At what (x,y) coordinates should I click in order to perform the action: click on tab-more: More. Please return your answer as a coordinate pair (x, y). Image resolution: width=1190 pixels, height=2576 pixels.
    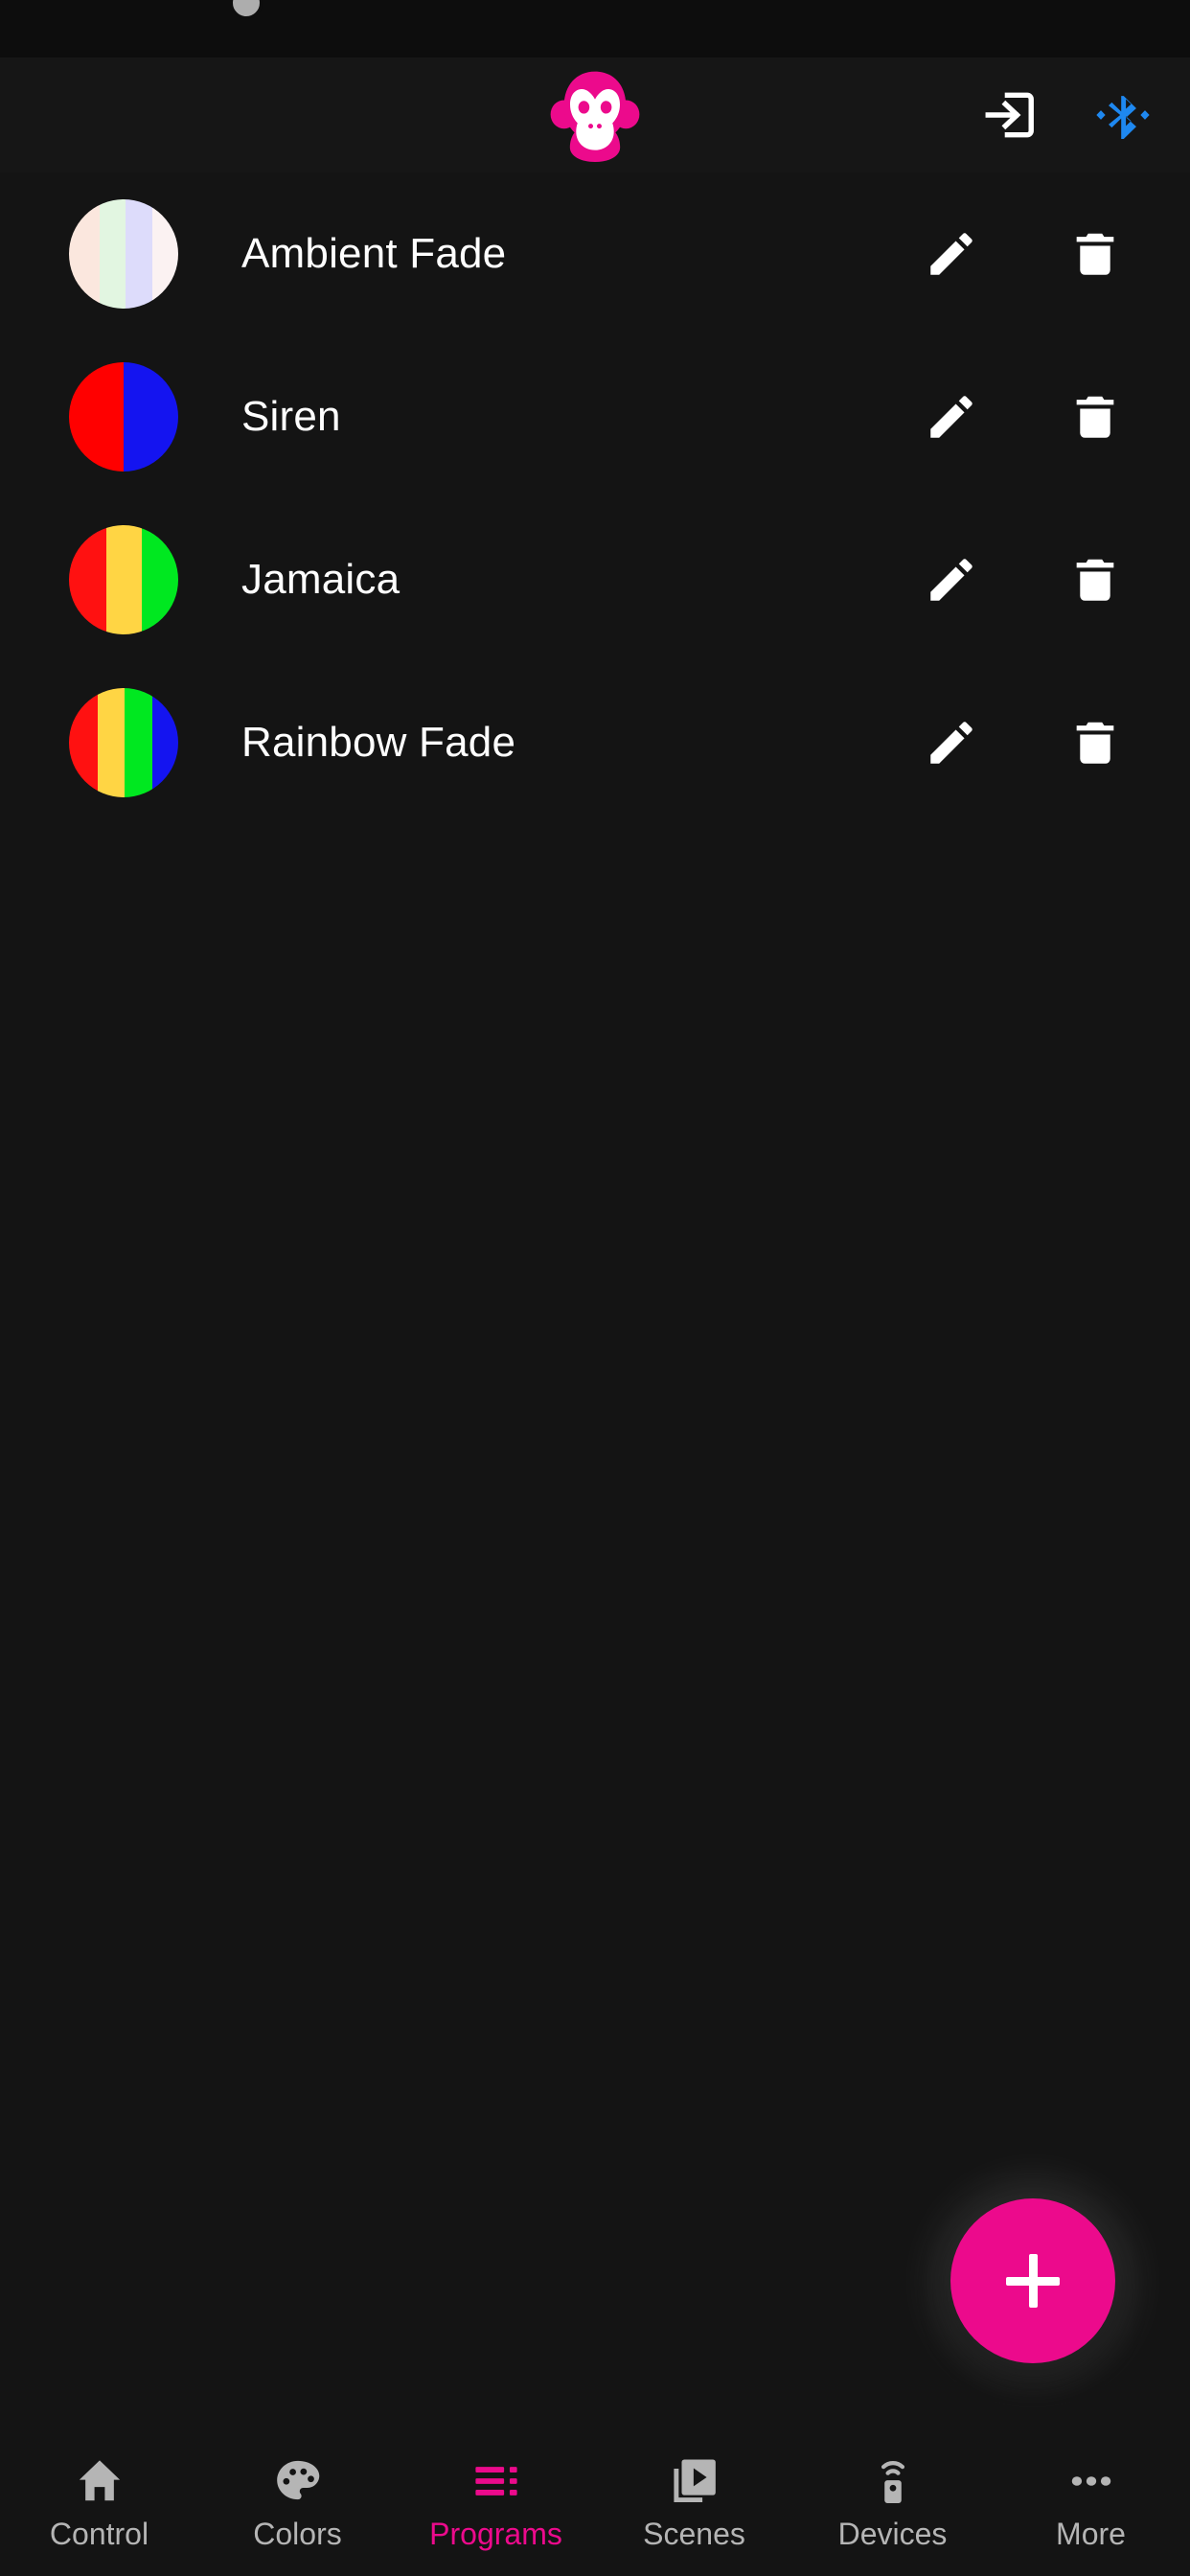
    Looking at the image, I should click on (1091, 2500).